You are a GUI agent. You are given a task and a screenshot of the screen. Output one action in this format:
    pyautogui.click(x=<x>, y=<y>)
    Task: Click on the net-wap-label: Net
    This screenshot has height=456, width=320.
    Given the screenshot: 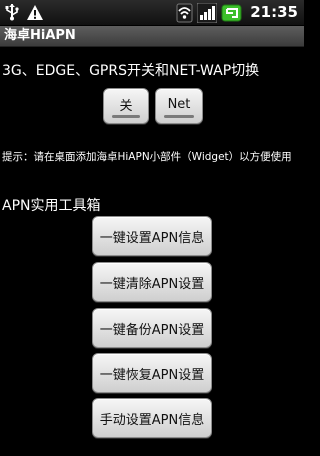 What is the action you would take?
    pyautogui.click(x=179, y=104)
    